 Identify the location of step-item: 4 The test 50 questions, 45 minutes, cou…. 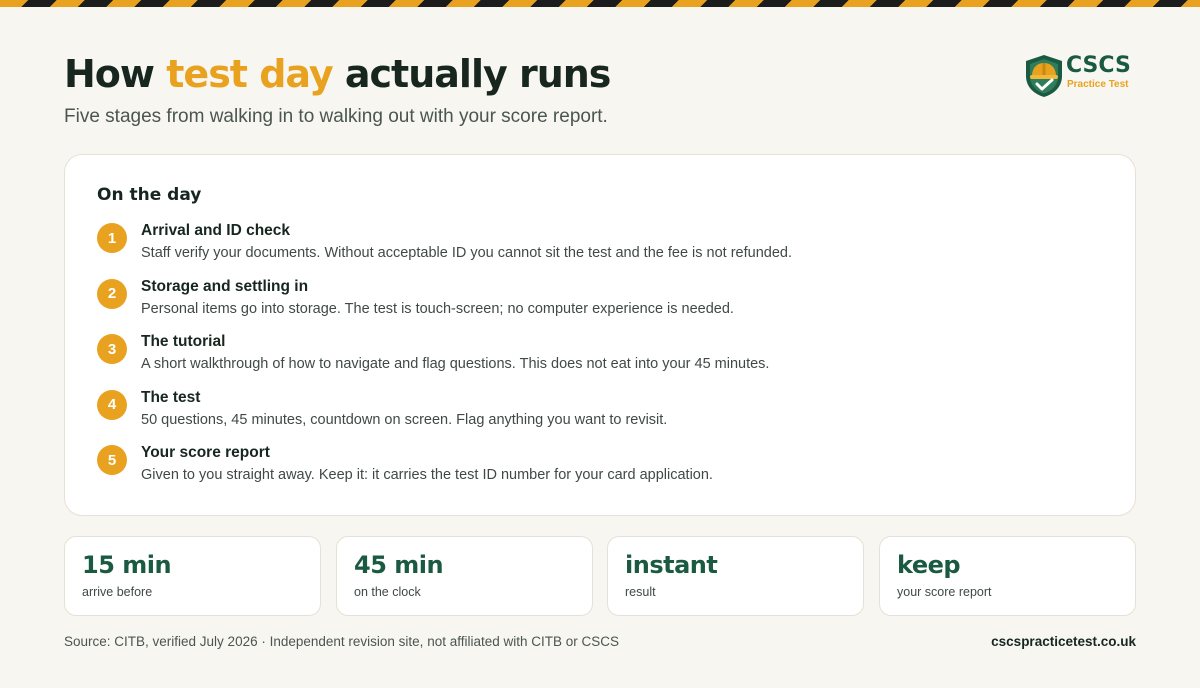
(600, 417).